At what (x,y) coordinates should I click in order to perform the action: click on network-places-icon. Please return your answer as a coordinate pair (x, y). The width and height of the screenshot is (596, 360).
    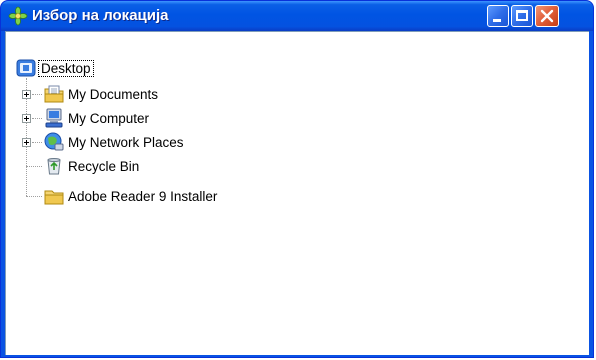
    Looking at the image, I should click on (54, 141).